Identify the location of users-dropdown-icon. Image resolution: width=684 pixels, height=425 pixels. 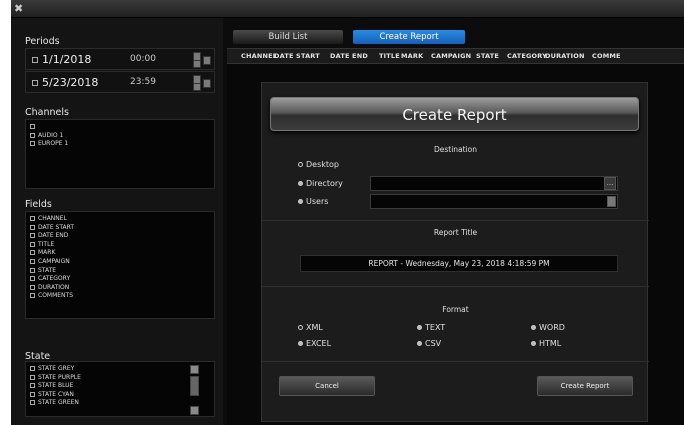
(611, 201).